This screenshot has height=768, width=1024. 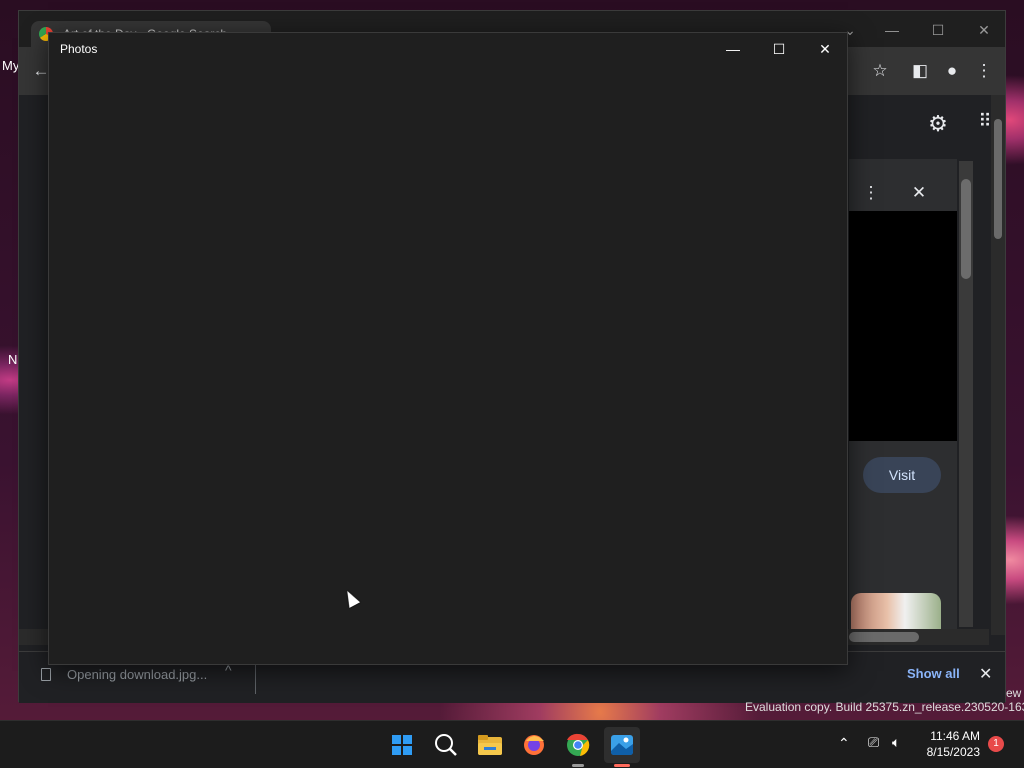 I want to click on search-icon, so click(x=446, y=745).